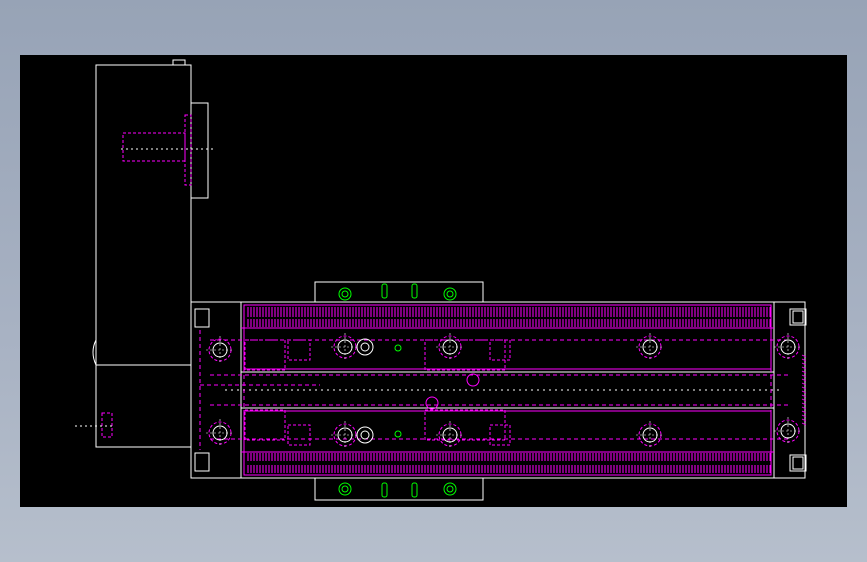 The image size is (867, 562). What do you see at coordinates (202, 390) in the screenshot?
I see `end-cap-left` at bounding box center [202, 390].